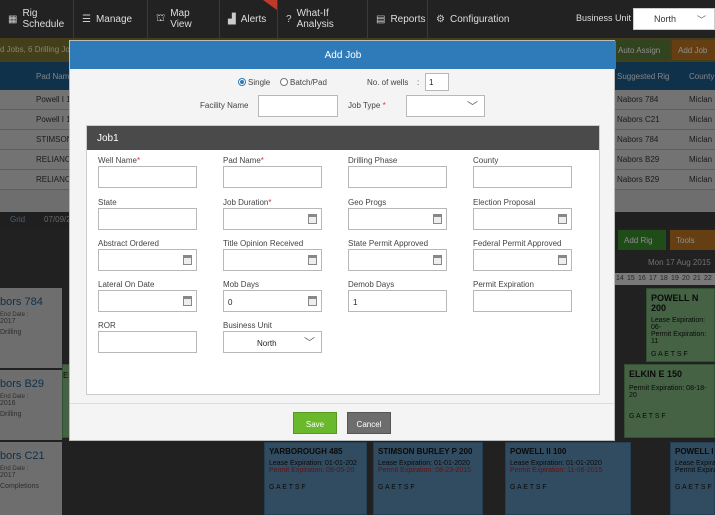 The image size is (715, 515). Describe the element at coordinates (517, 243) in the screenshot. I see `federal-permit-label: Federal Permit Approved` at that location.